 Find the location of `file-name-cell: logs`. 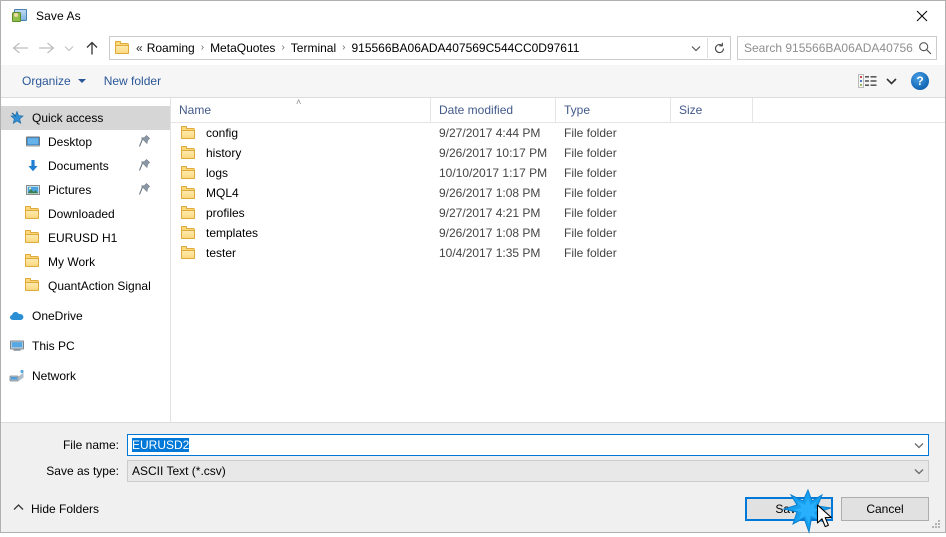

file-name-cell: logs is located at coordinates (301, 173).